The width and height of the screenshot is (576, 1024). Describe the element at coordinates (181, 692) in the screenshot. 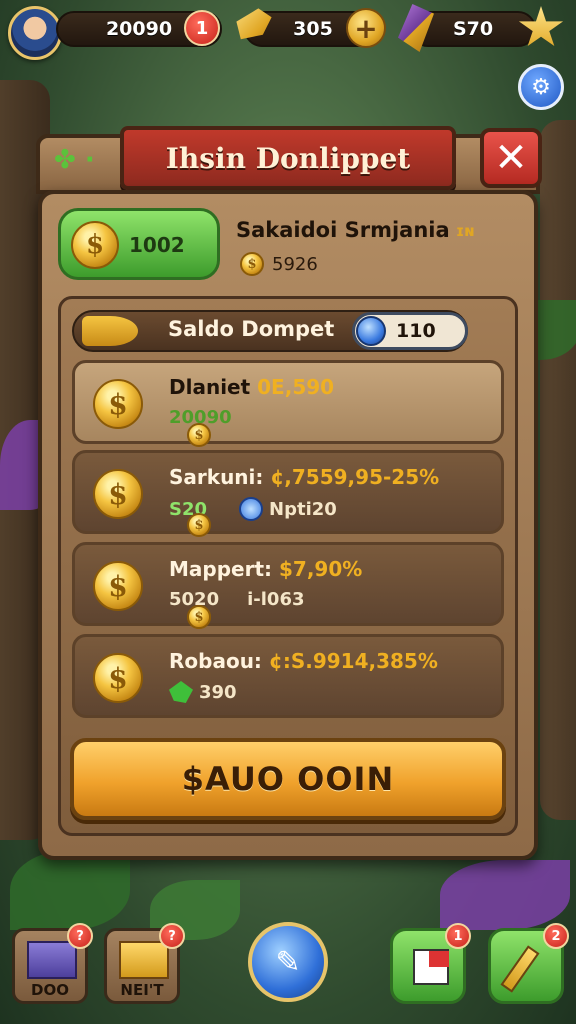

I see `leaf-icon` at that location.